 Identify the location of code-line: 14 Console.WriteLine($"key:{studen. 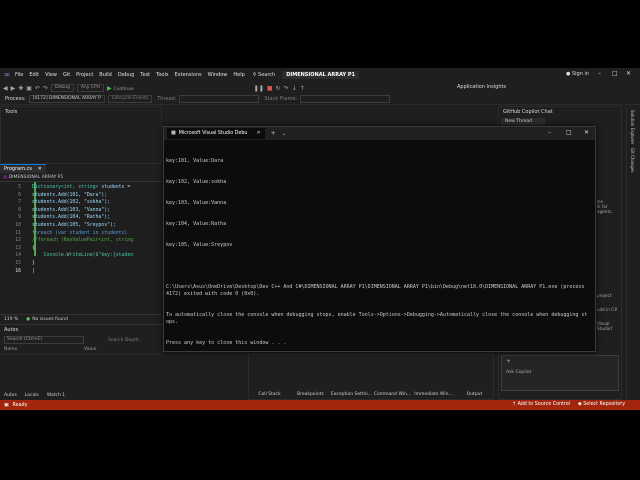
(81, 256).